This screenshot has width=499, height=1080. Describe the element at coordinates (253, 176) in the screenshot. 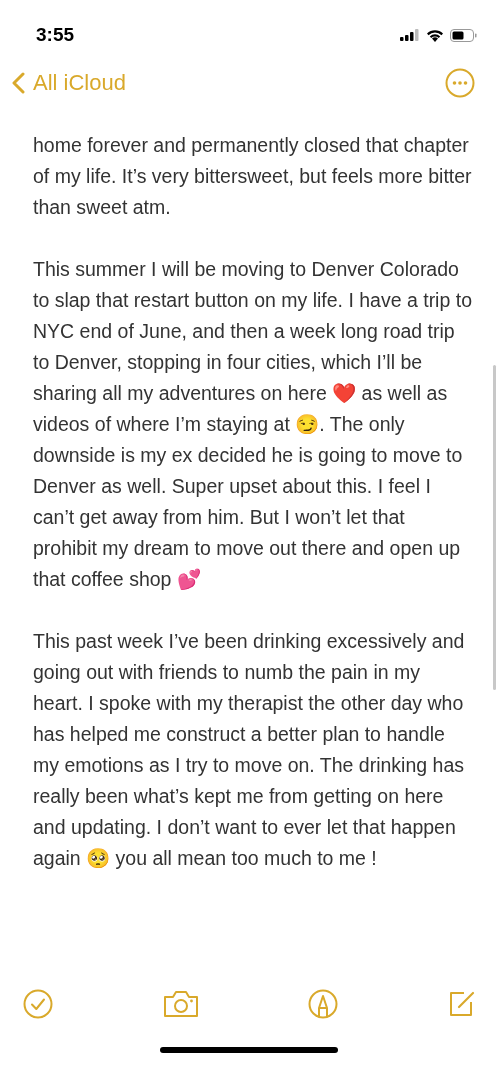

I see `note-paragraph: home forever and permanently closed that chapter of my life. It’s very bittersweet, but feels more bitter than sweet atm.` at that location.